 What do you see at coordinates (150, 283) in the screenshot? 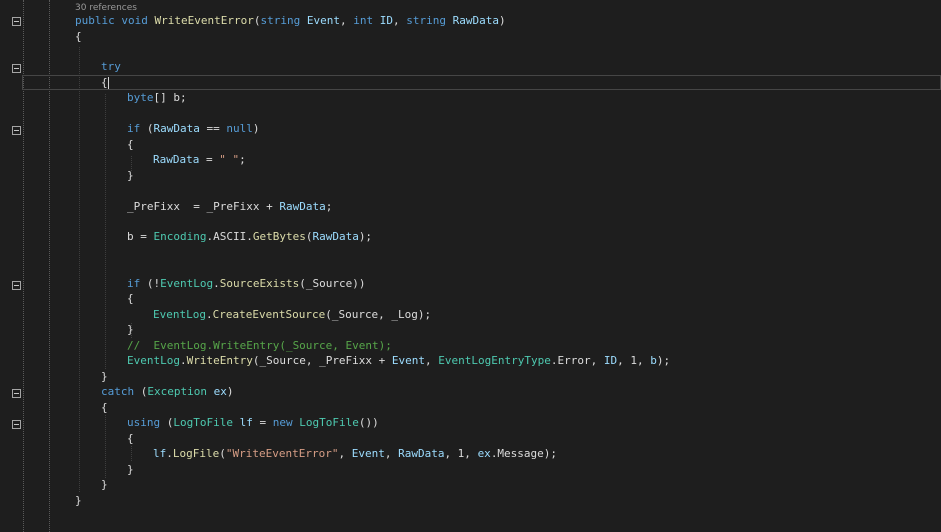
I see `code-token: (!` at bounding box center [150, 283].